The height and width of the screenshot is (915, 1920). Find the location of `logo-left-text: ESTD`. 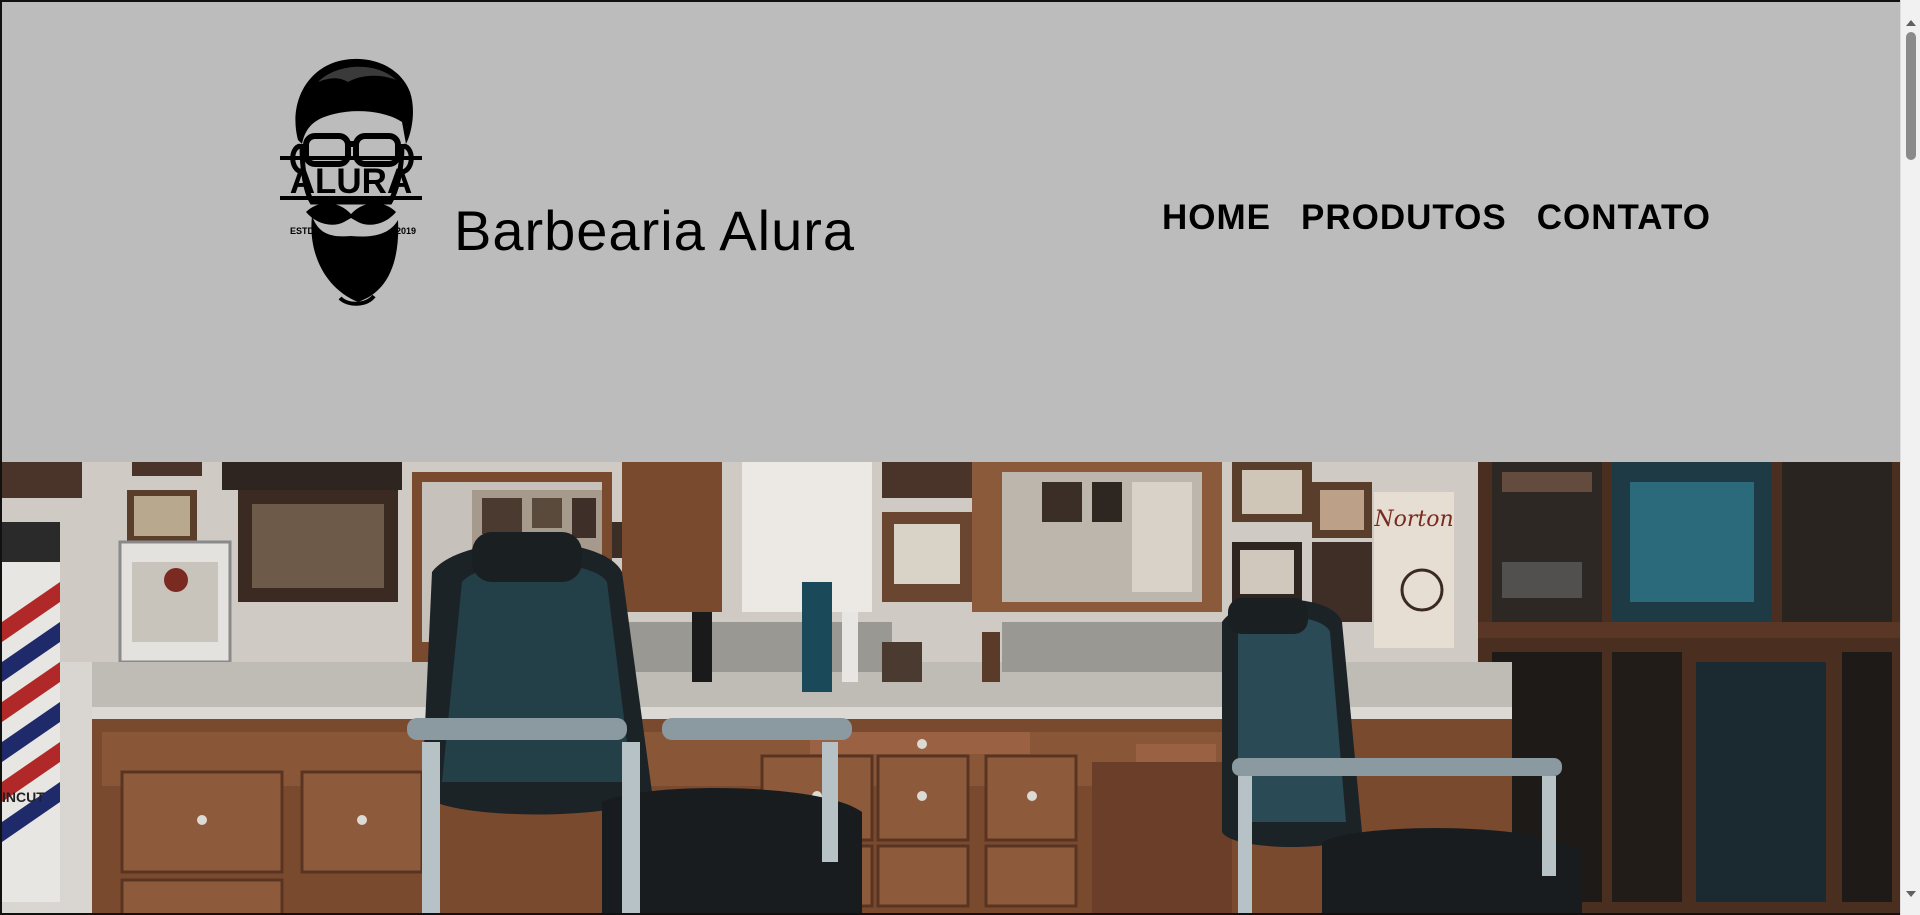

logo-left-text: ESTD is located at coordinates (302, 231).